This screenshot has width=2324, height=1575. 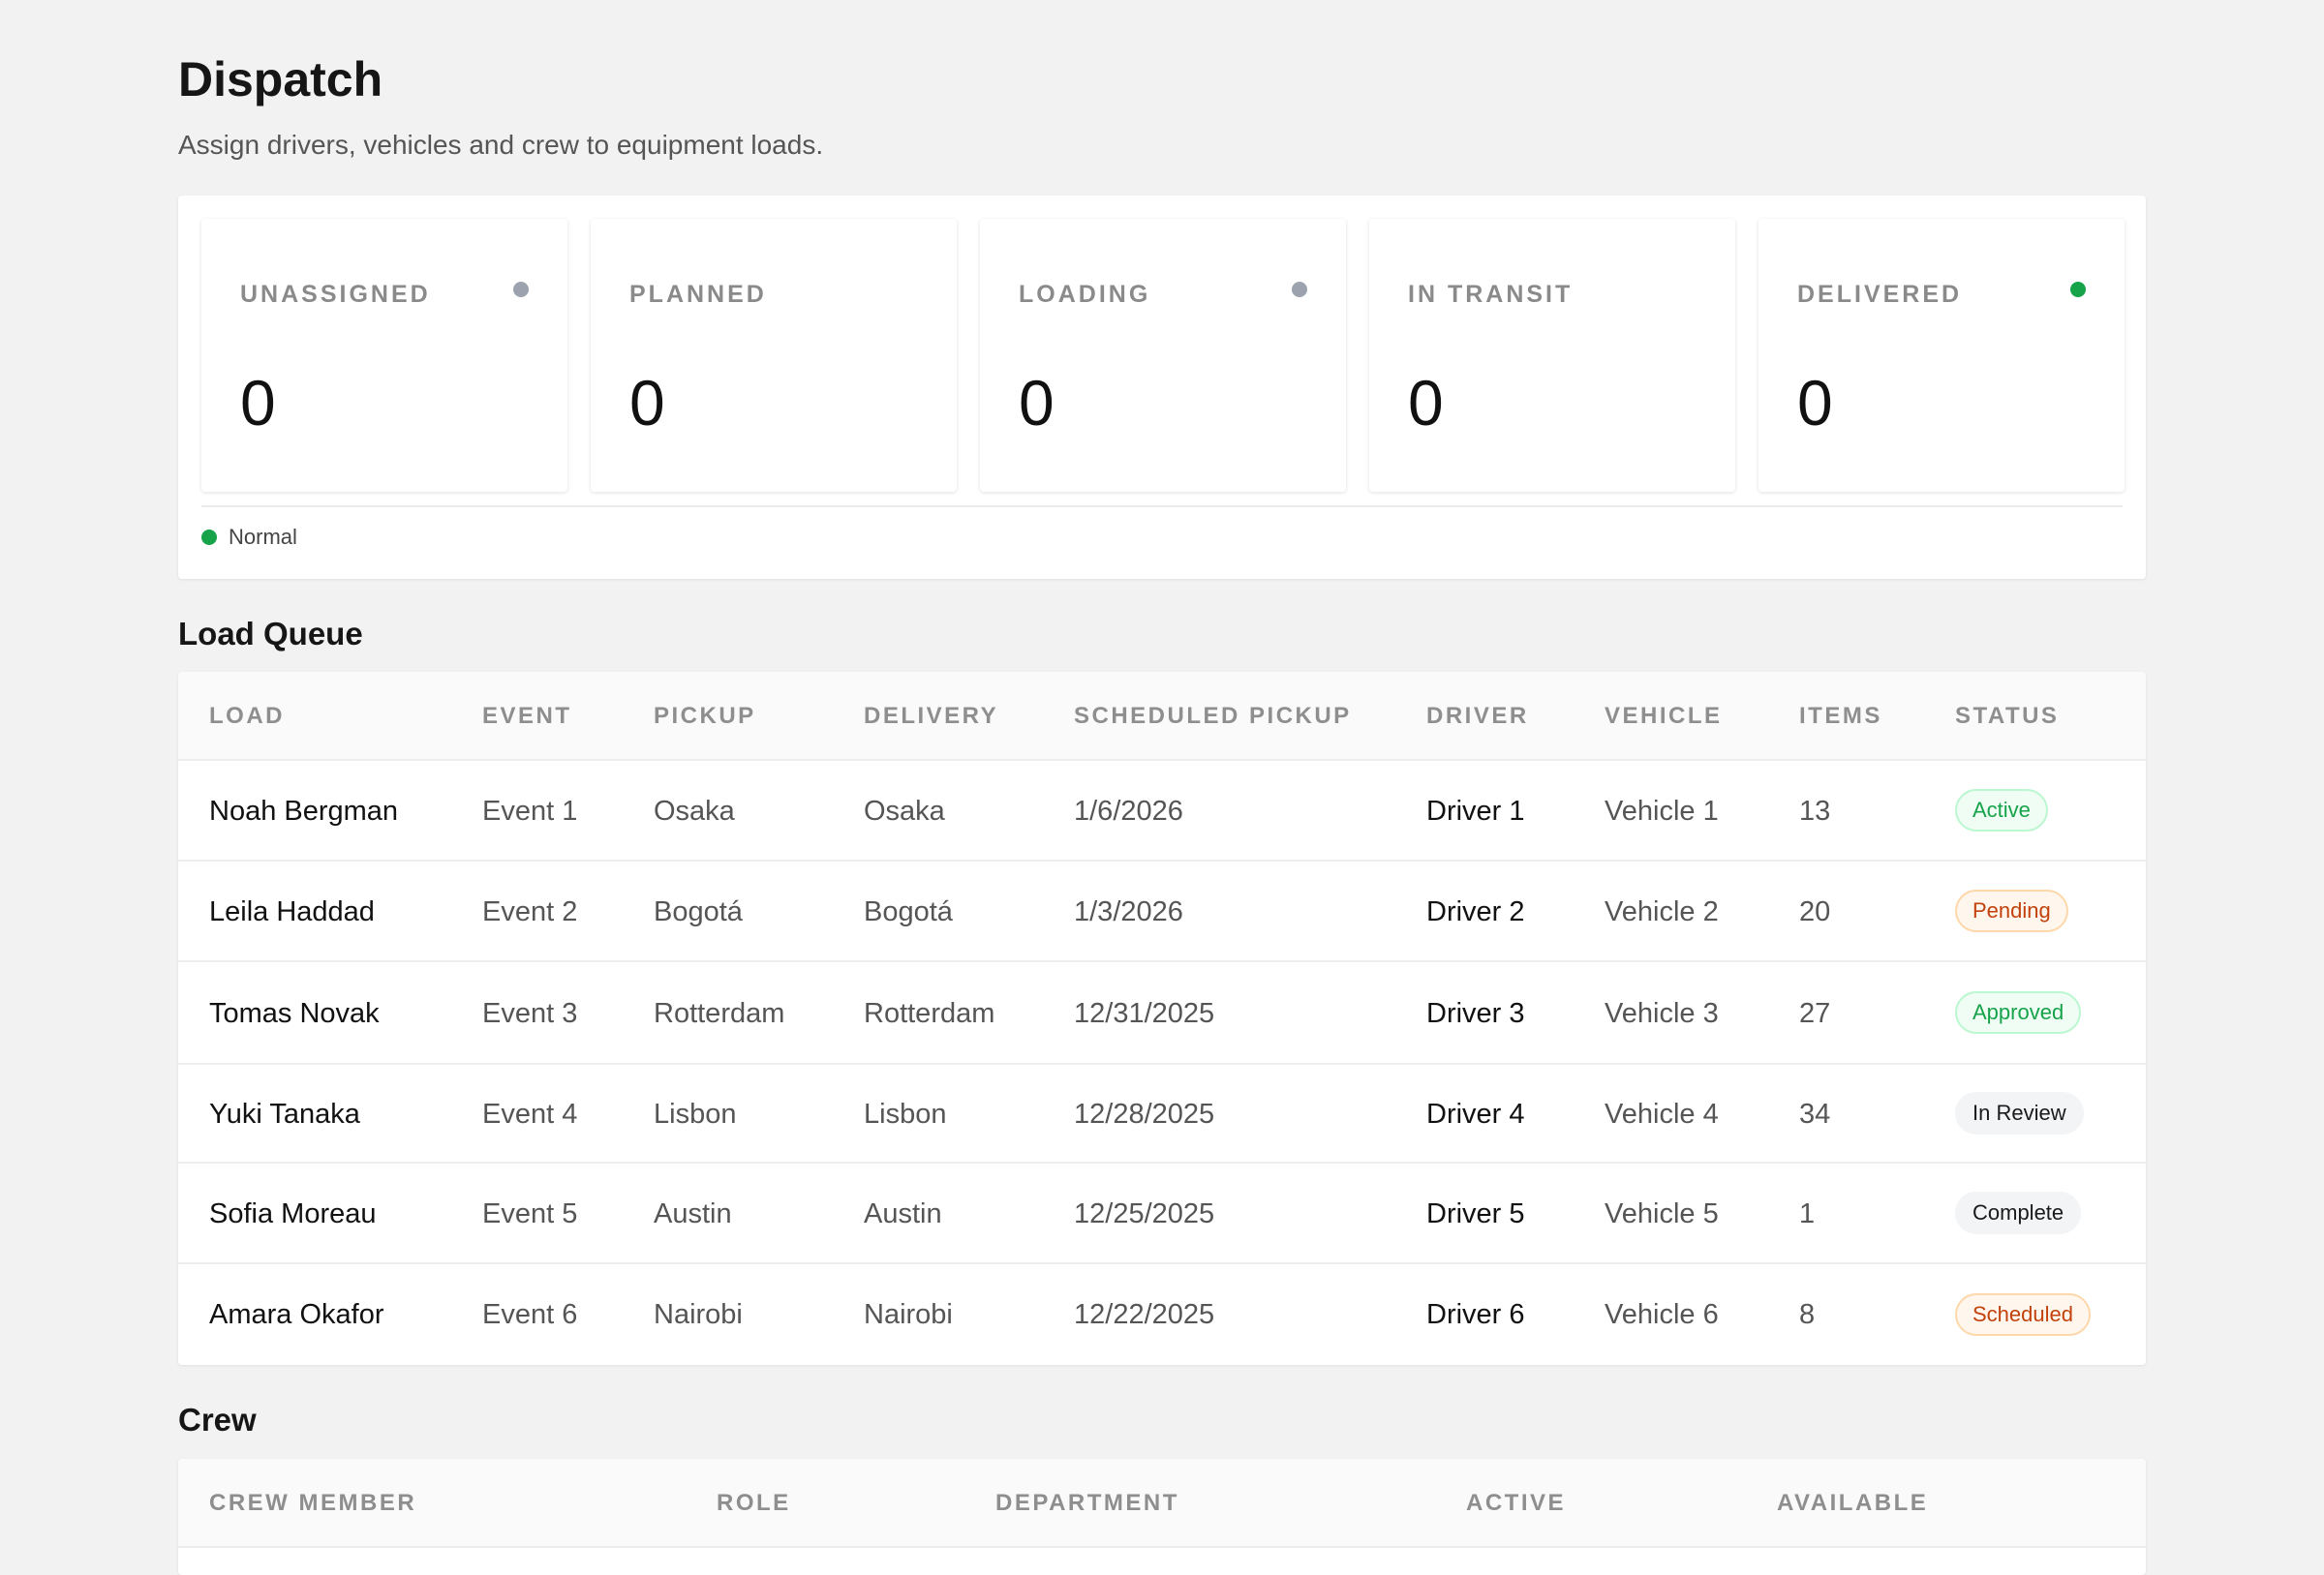 I want to click on cell-scheduled: 1/6/2026, so click(x=1129, y=811).